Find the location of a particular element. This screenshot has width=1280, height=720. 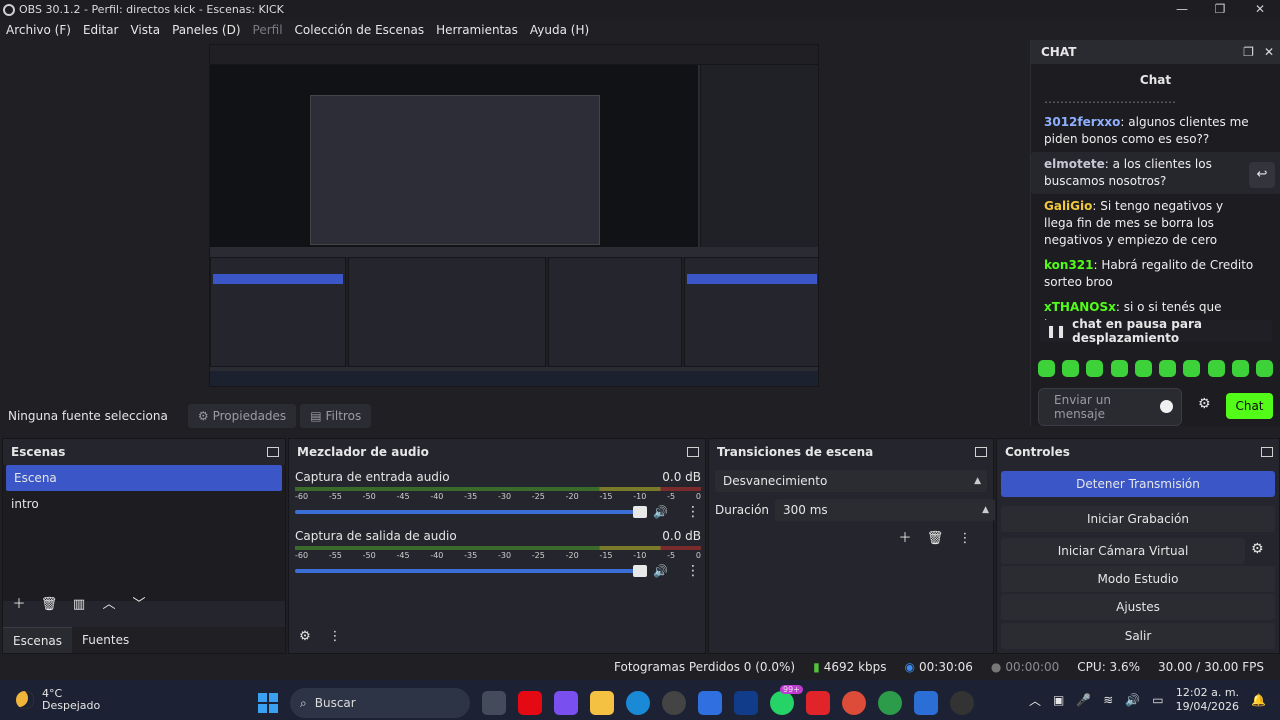

notifications-icon: 🔔 is located at coordinates (1258, 700).